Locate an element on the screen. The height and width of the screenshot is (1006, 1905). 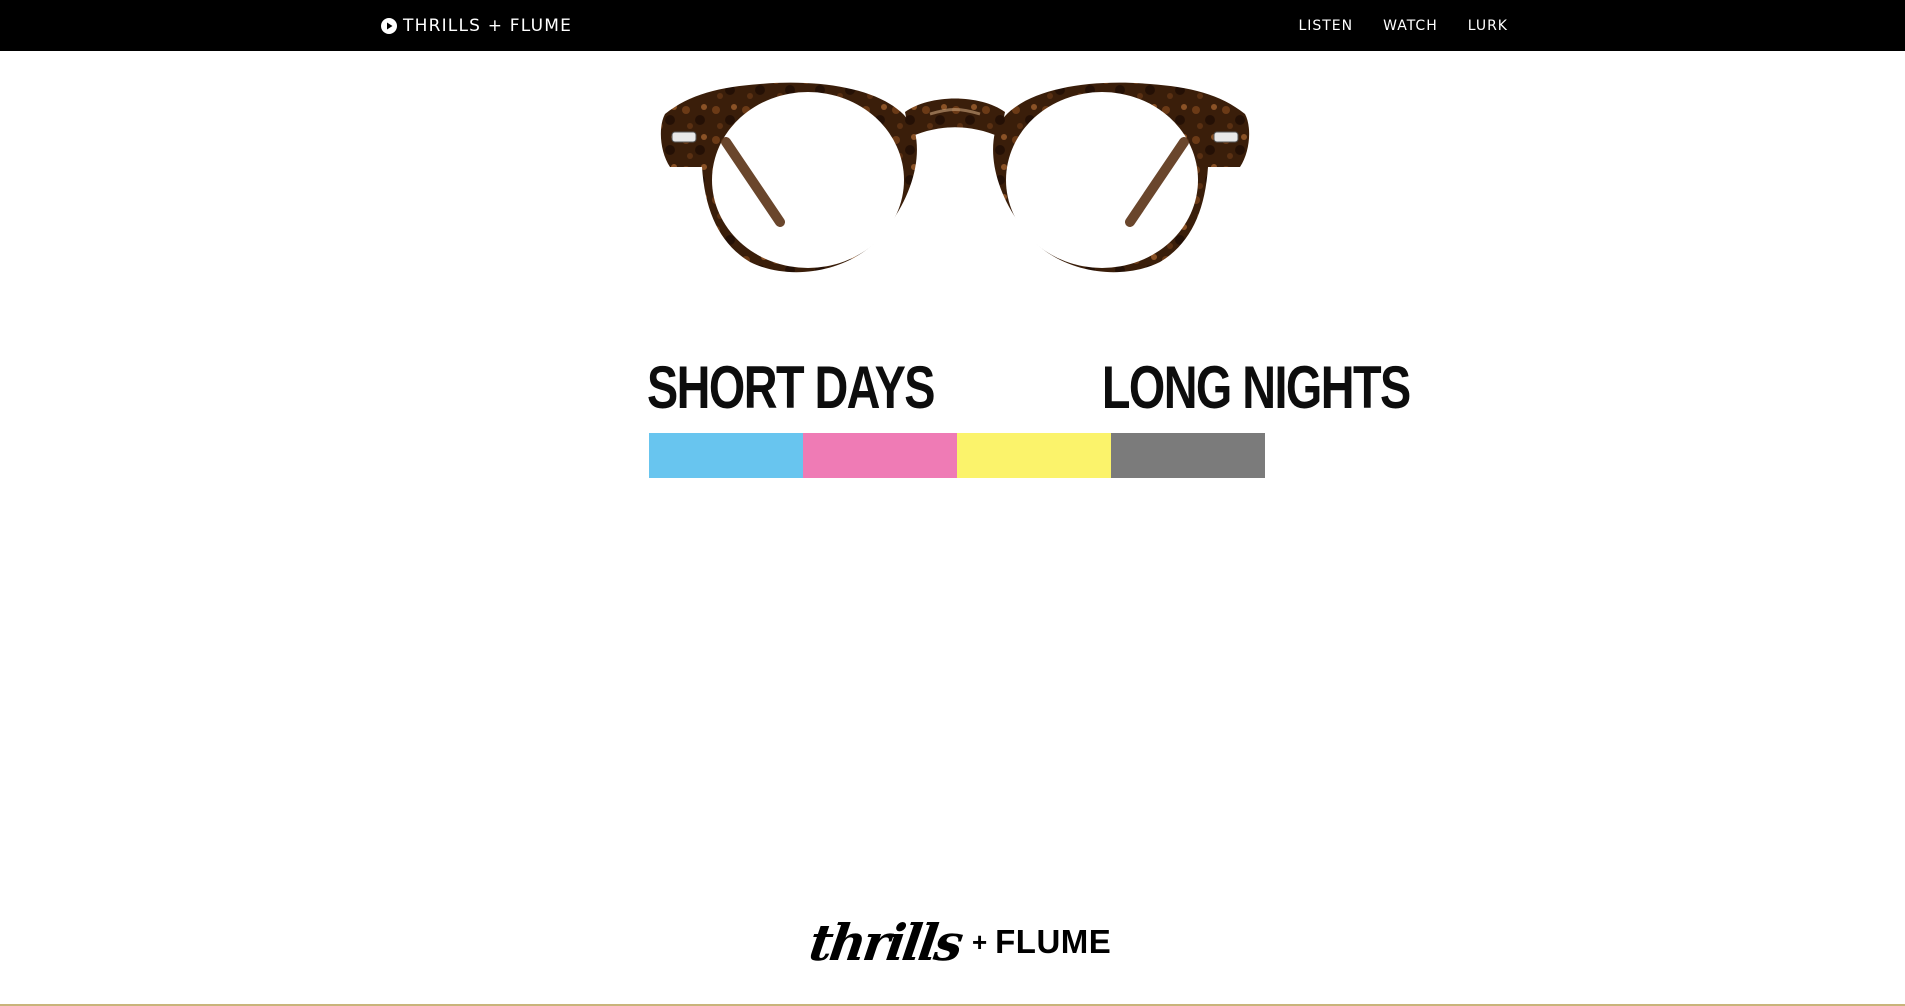
nav-watch-link: WATCH is located at coordinates (1410, 26).